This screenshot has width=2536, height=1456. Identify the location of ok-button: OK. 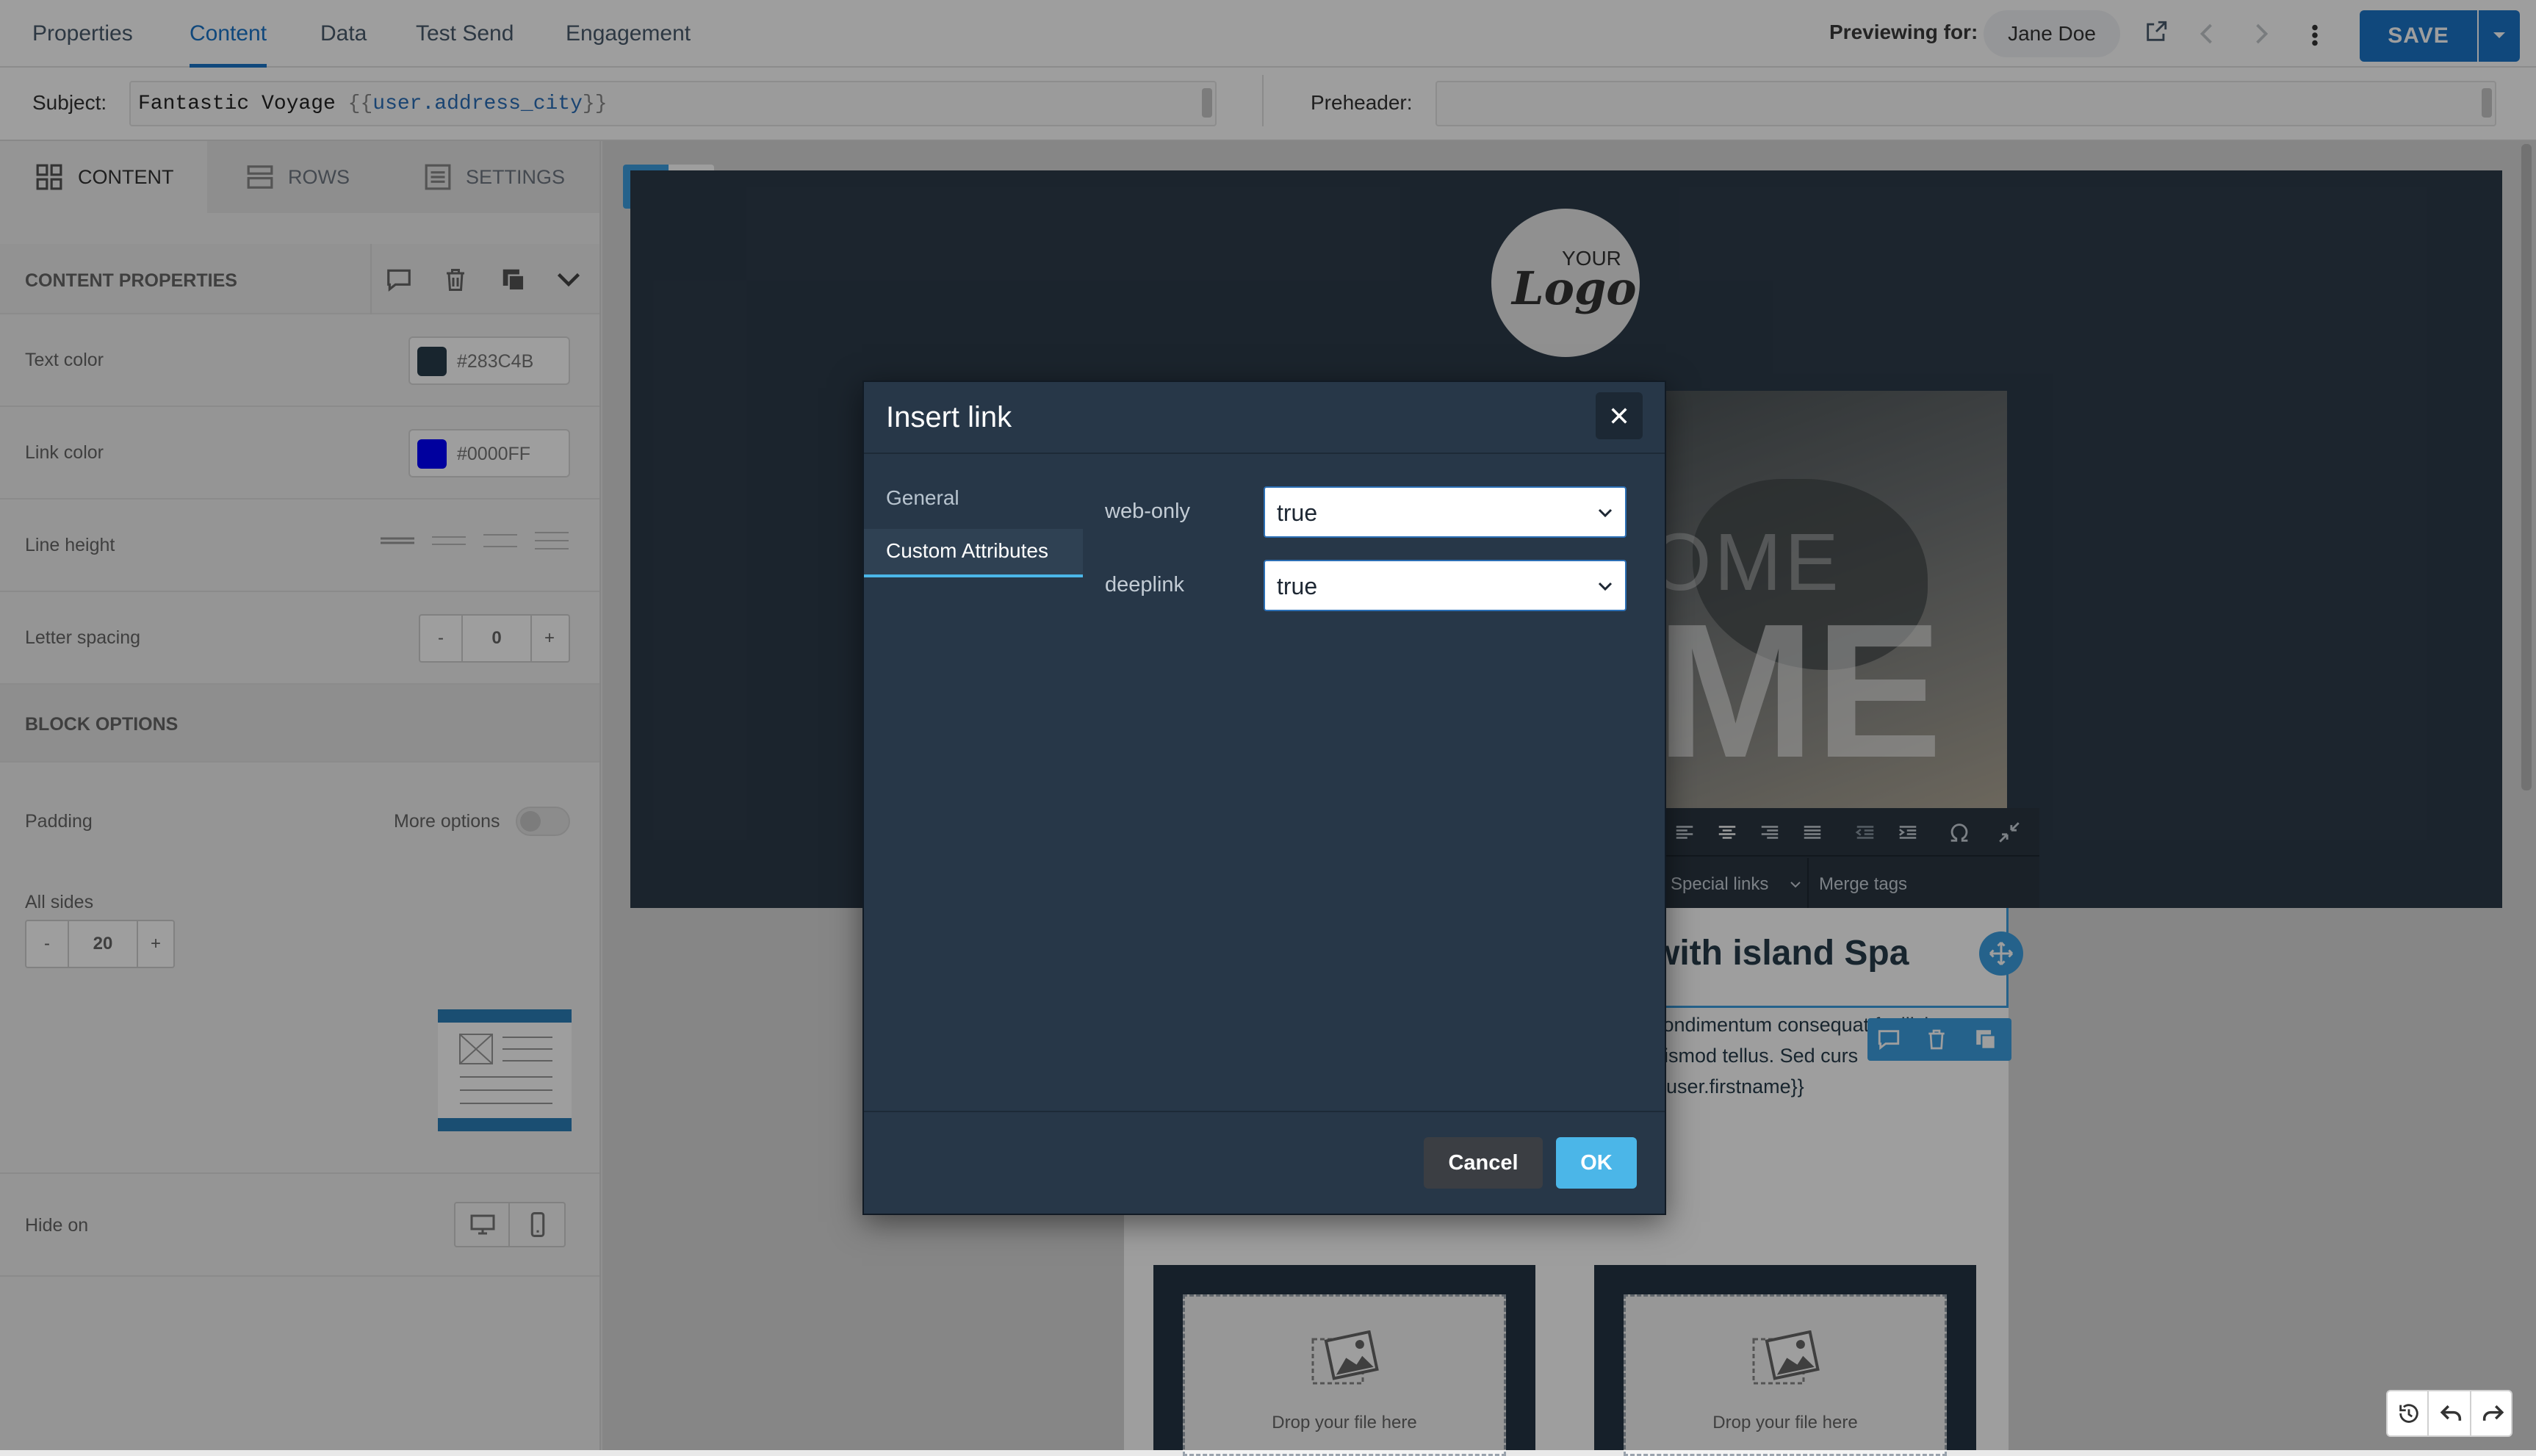
(1596, 1163).